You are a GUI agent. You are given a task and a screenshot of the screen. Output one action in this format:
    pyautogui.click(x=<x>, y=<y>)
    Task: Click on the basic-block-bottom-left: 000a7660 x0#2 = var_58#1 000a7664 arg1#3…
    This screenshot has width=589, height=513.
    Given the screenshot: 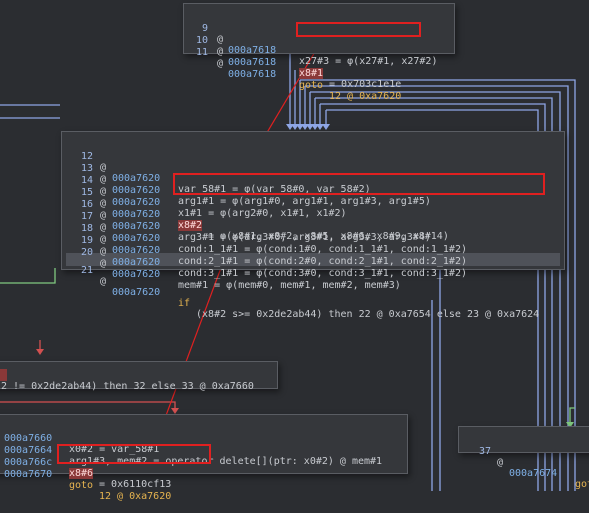 What is the action you would take?
    pyautogui.click(x=204, y=458)
    